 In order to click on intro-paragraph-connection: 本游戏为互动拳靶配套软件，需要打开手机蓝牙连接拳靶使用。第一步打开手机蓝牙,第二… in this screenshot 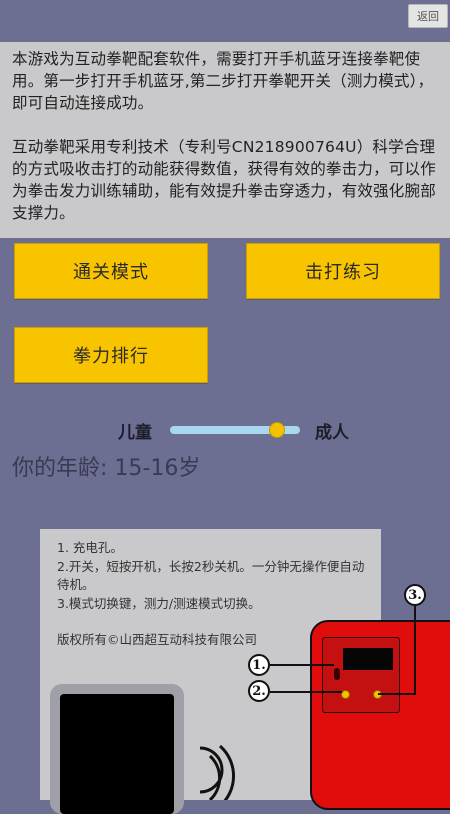, I will do `click(223, 81)`.